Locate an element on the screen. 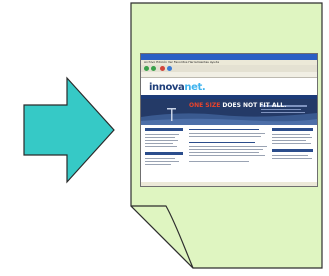  browser-menu-item: Ver is located at coordinates (170, 62).